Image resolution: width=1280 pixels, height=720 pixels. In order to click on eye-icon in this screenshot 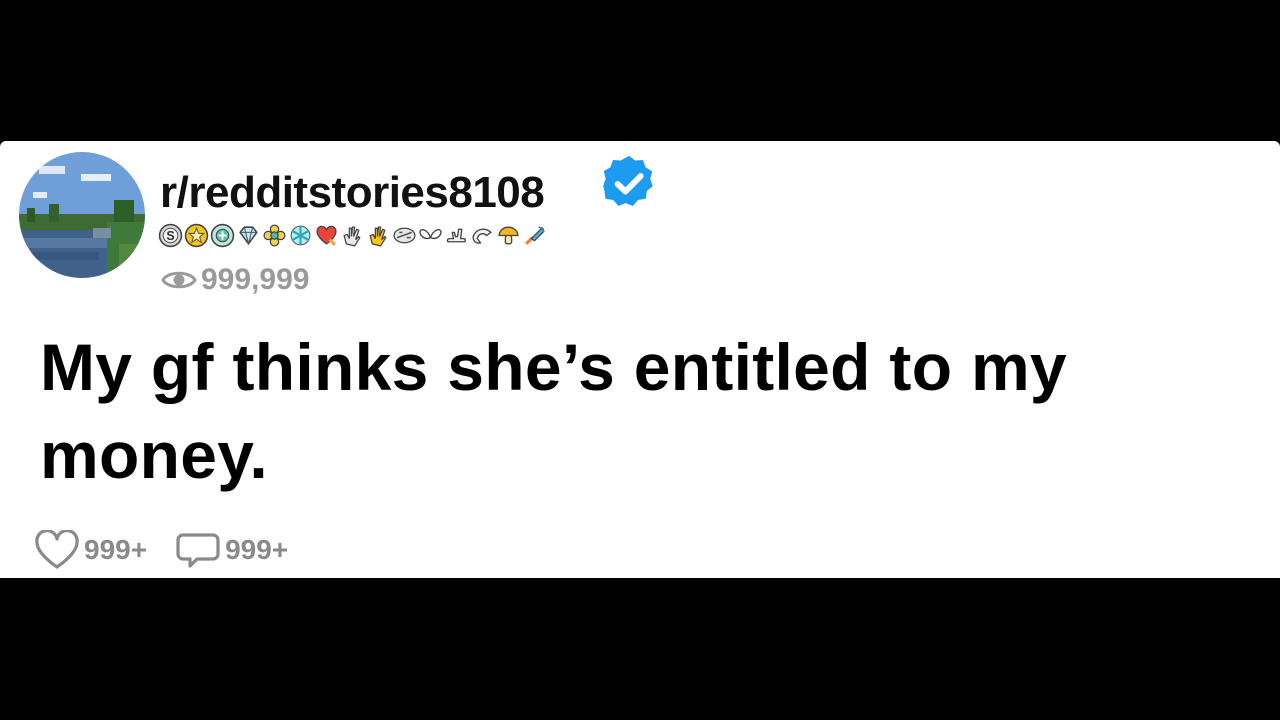, I will do `click(179, 280)`.